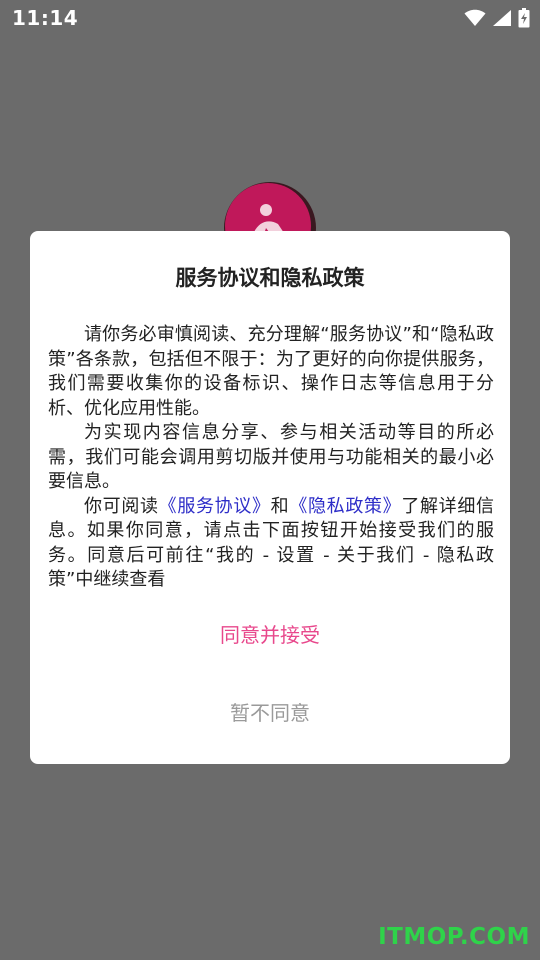 Image resolution: width=540 pixels, height=960 pixels. Describe the element at coordinates (270, 18) in the screenshot. I see `status-bar: 11:14` at that location.